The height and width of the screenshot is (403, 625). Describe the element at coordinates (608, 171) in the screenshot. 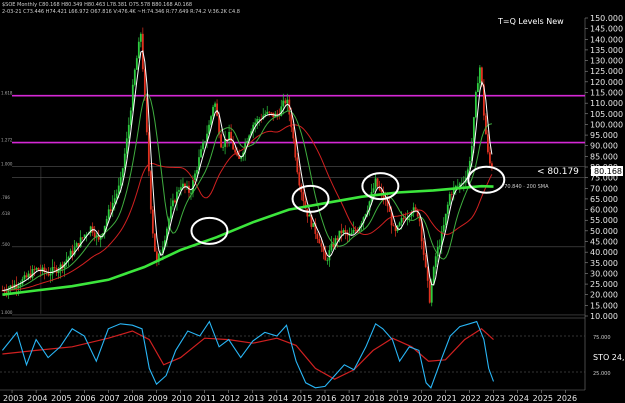

I see `last-price-label: 80.168` at that location.